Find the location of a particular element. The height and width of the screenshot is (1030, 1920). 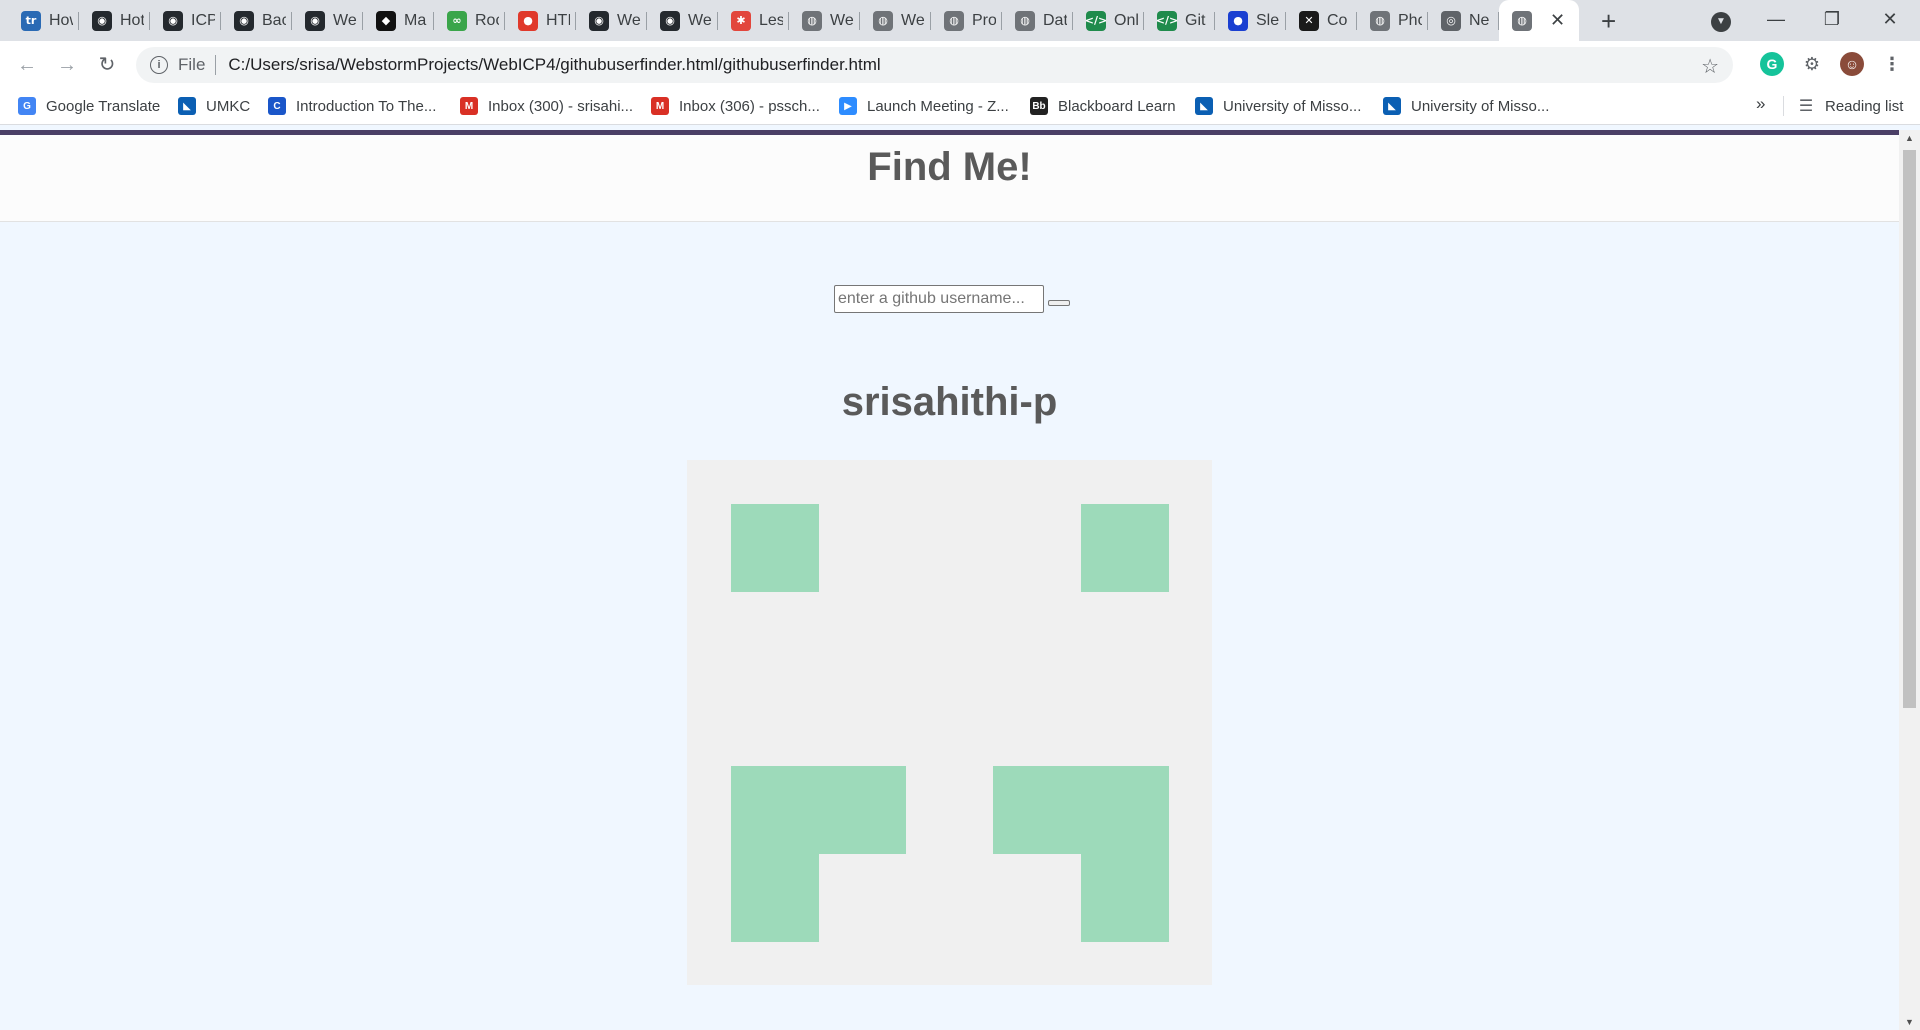

browser-tab: ◉ ICP is located at coordinates (185, 20).